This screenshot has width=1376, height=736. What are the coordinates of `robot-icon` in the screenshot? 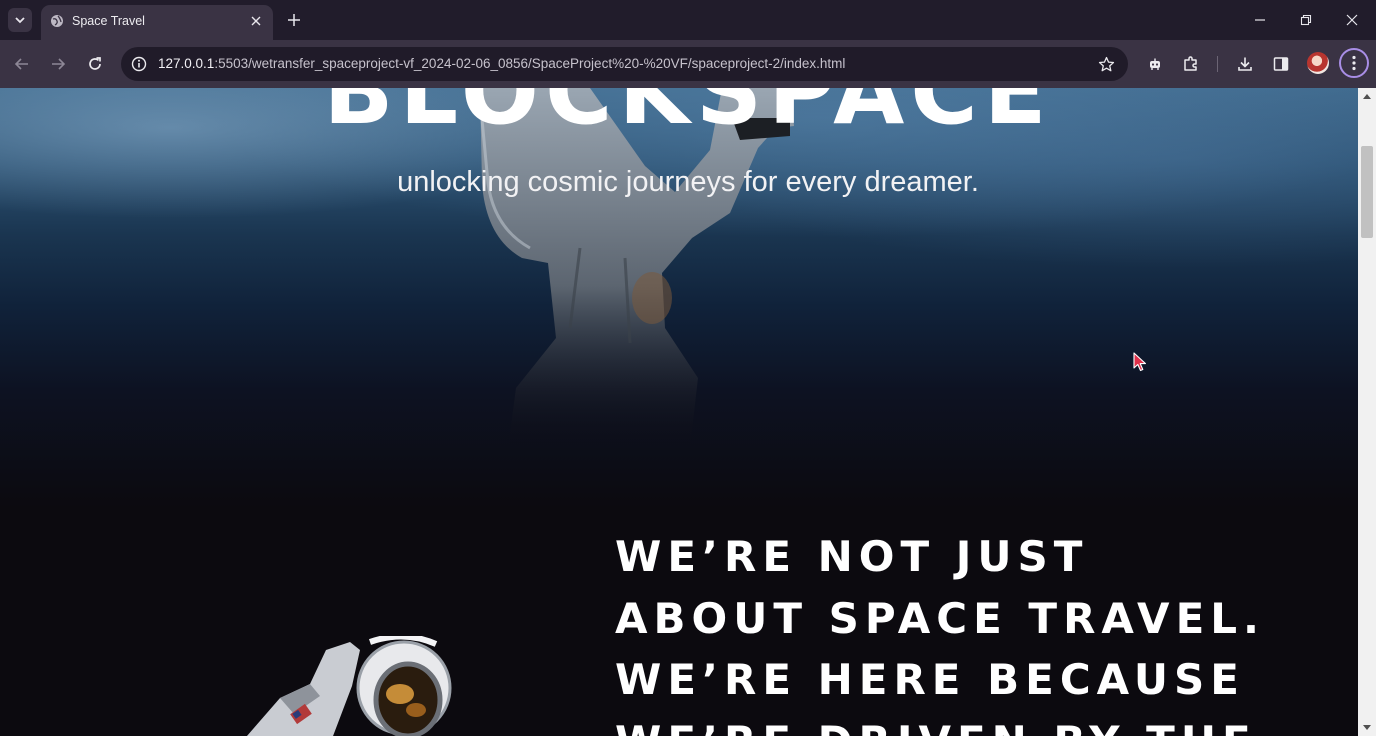 It's located at (1155, 64).